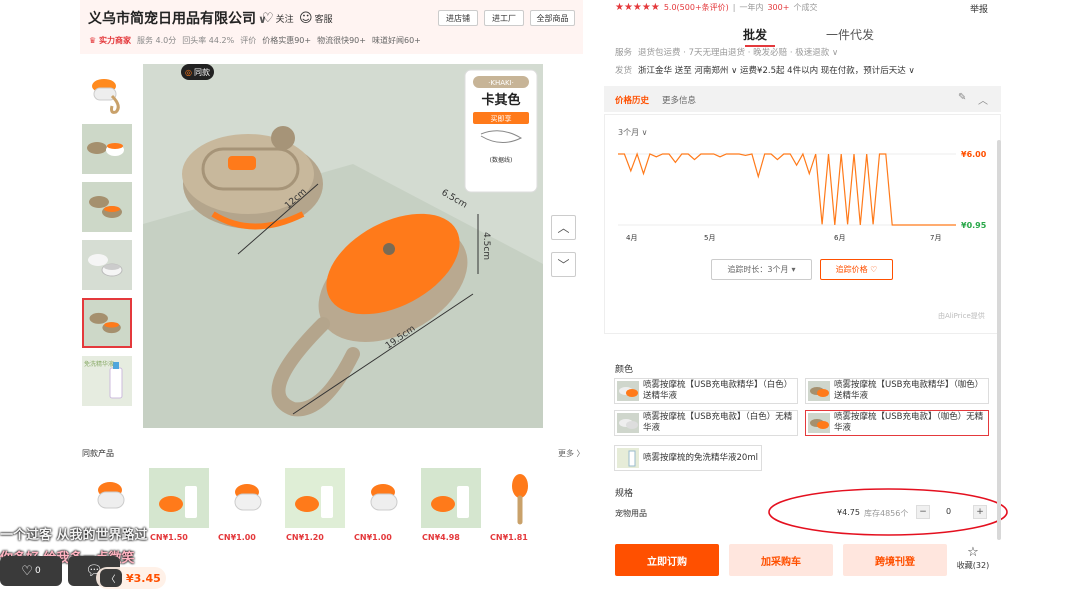 The width and height of the screenshot is (1080, 592). What do you see at coordinates (177, 18) in the screenshot?
I see `company-name: 义乌市简宠日用品有限公司 ∨` at bounding box center [177, 18].